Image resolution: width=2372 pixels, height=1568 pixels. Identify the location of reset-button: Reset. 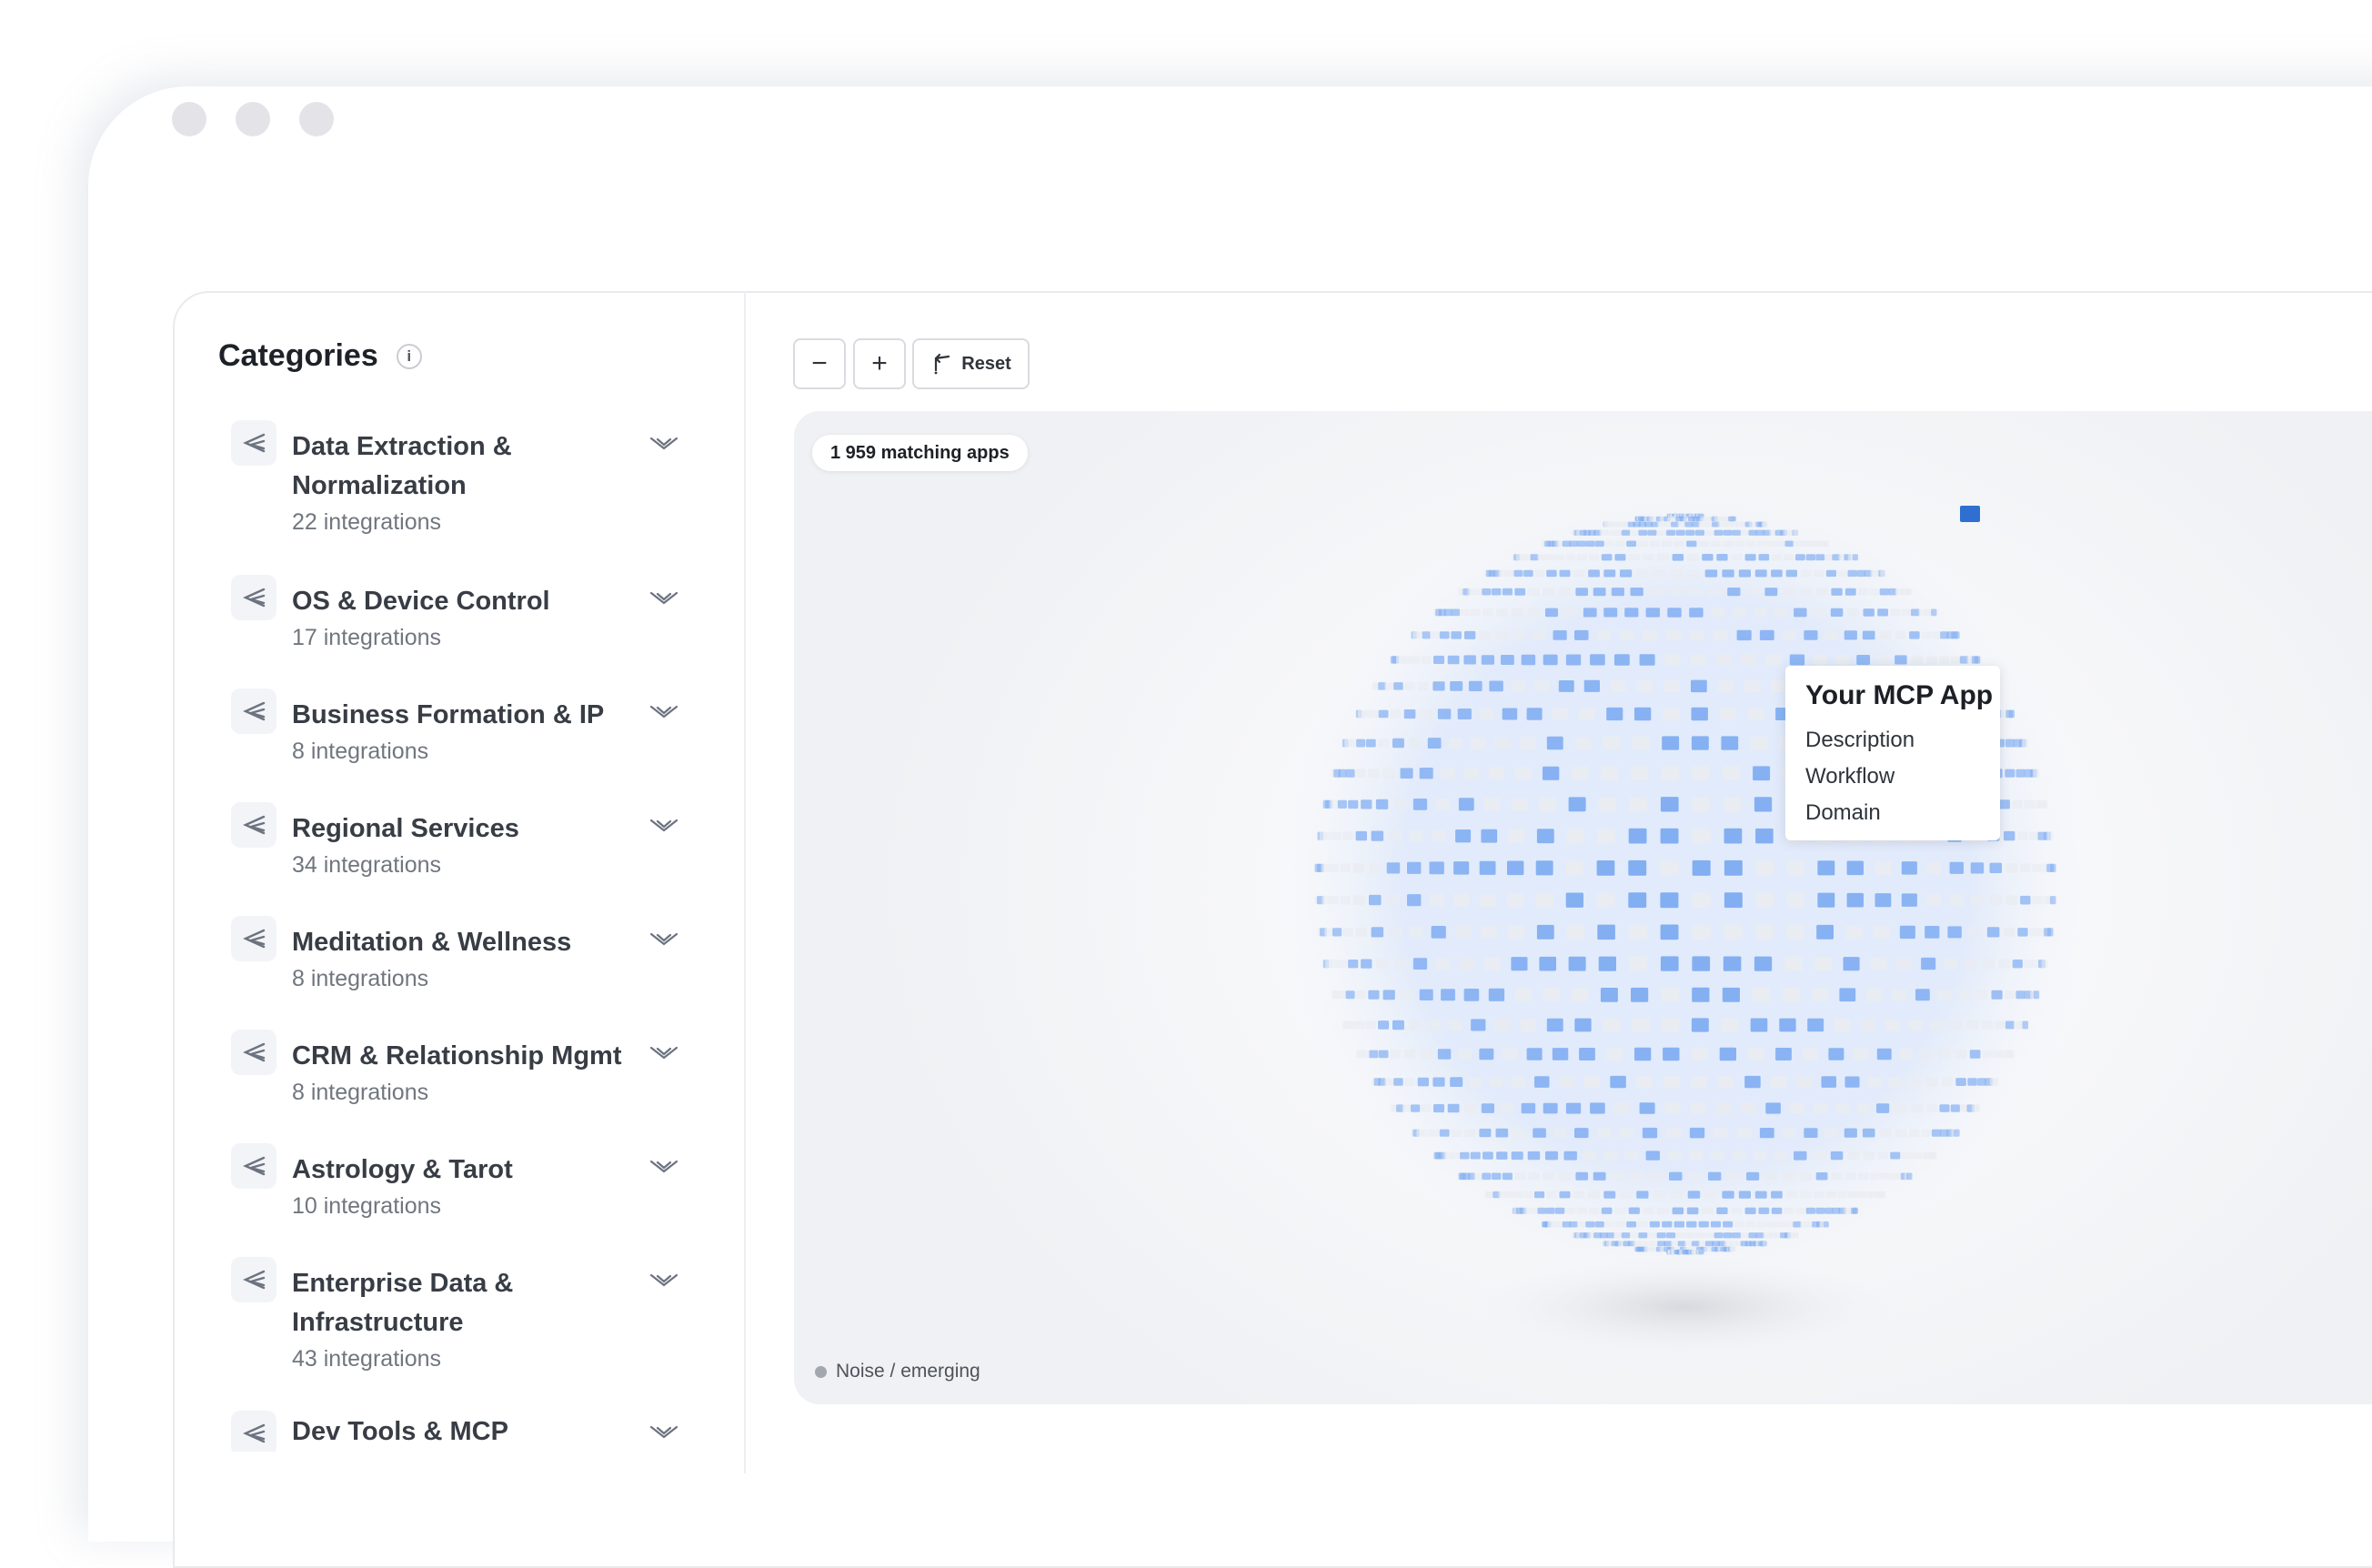
(971, 363).